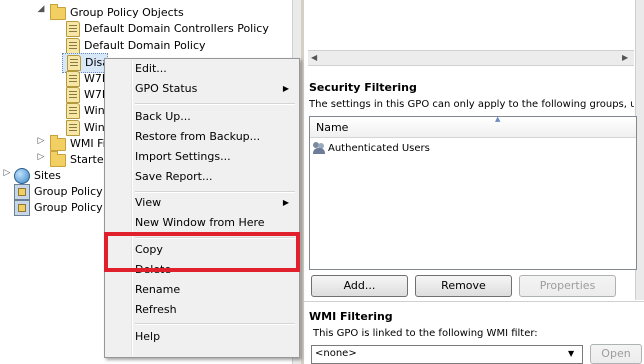 Image resolution: width=644 pixels, height=364 pixels. Describe the element at coordinates (22, 176) in the screenshot. I see `sites-icon` at that location.